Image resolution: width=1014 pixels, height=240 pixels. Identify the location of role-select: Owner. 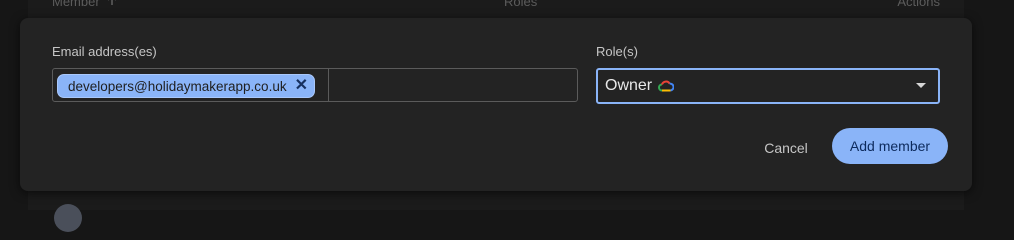
(768, 86).